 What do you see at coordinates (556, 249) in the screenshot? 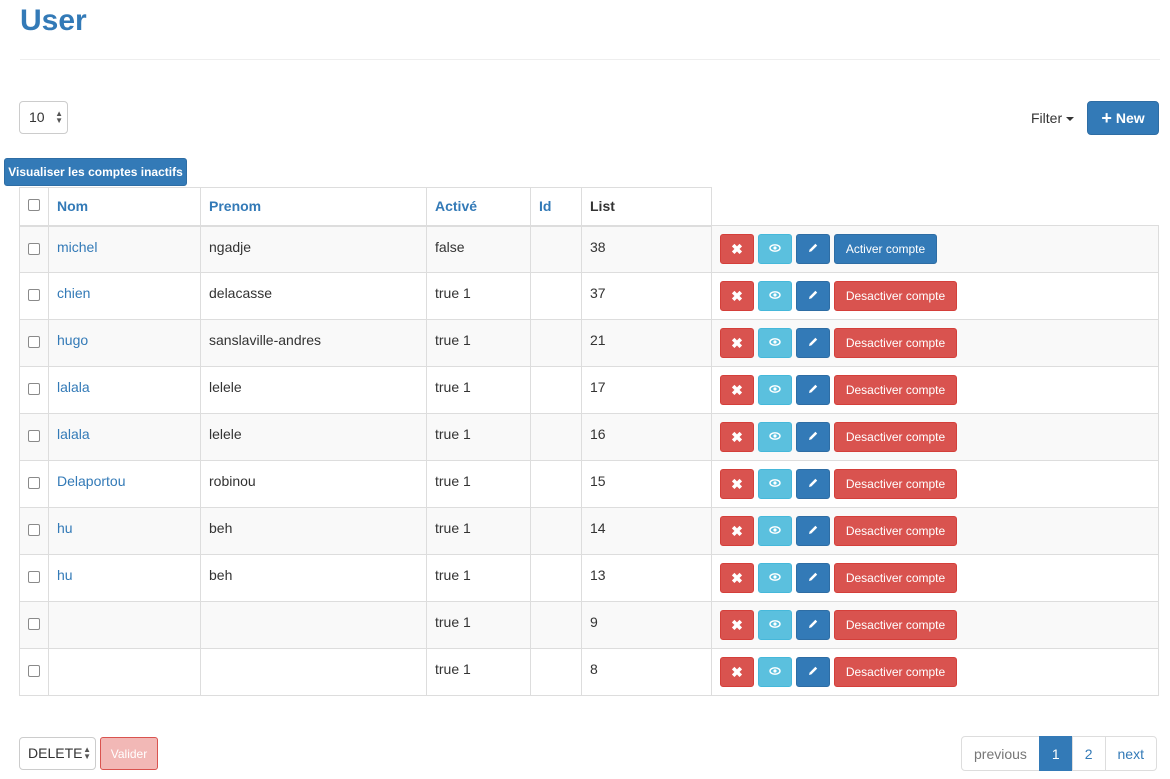
I see `cell-id` at bounding box center [556, 249].